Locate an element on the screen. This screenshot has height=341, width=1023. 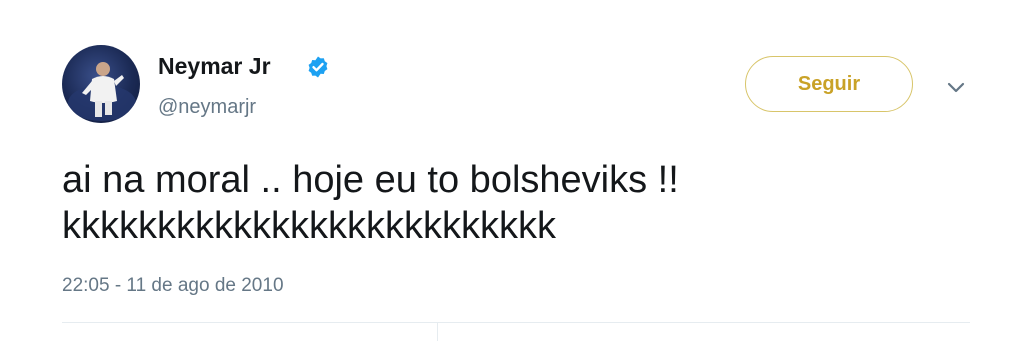
follow-button: Seguir is located at coordinates (829, 84).